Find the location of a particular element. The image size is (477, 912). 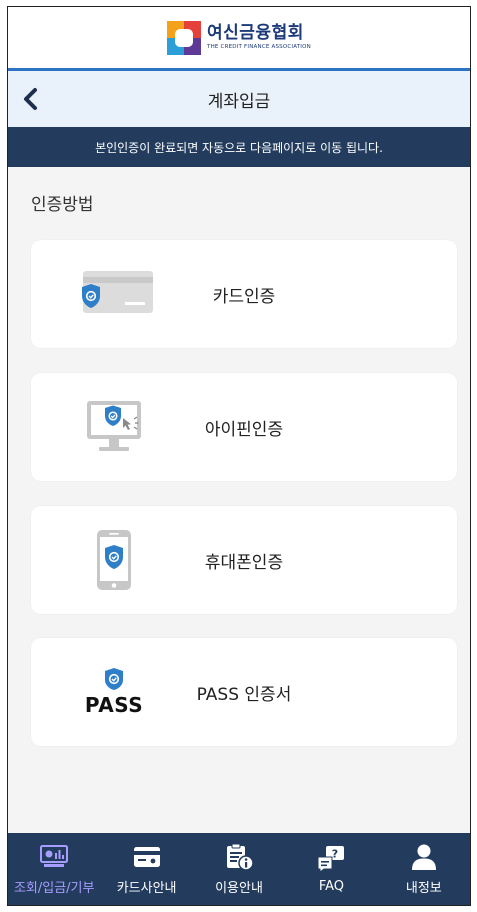

tab-label: 조회/입금/기부 is located at coordinates (54, 888).